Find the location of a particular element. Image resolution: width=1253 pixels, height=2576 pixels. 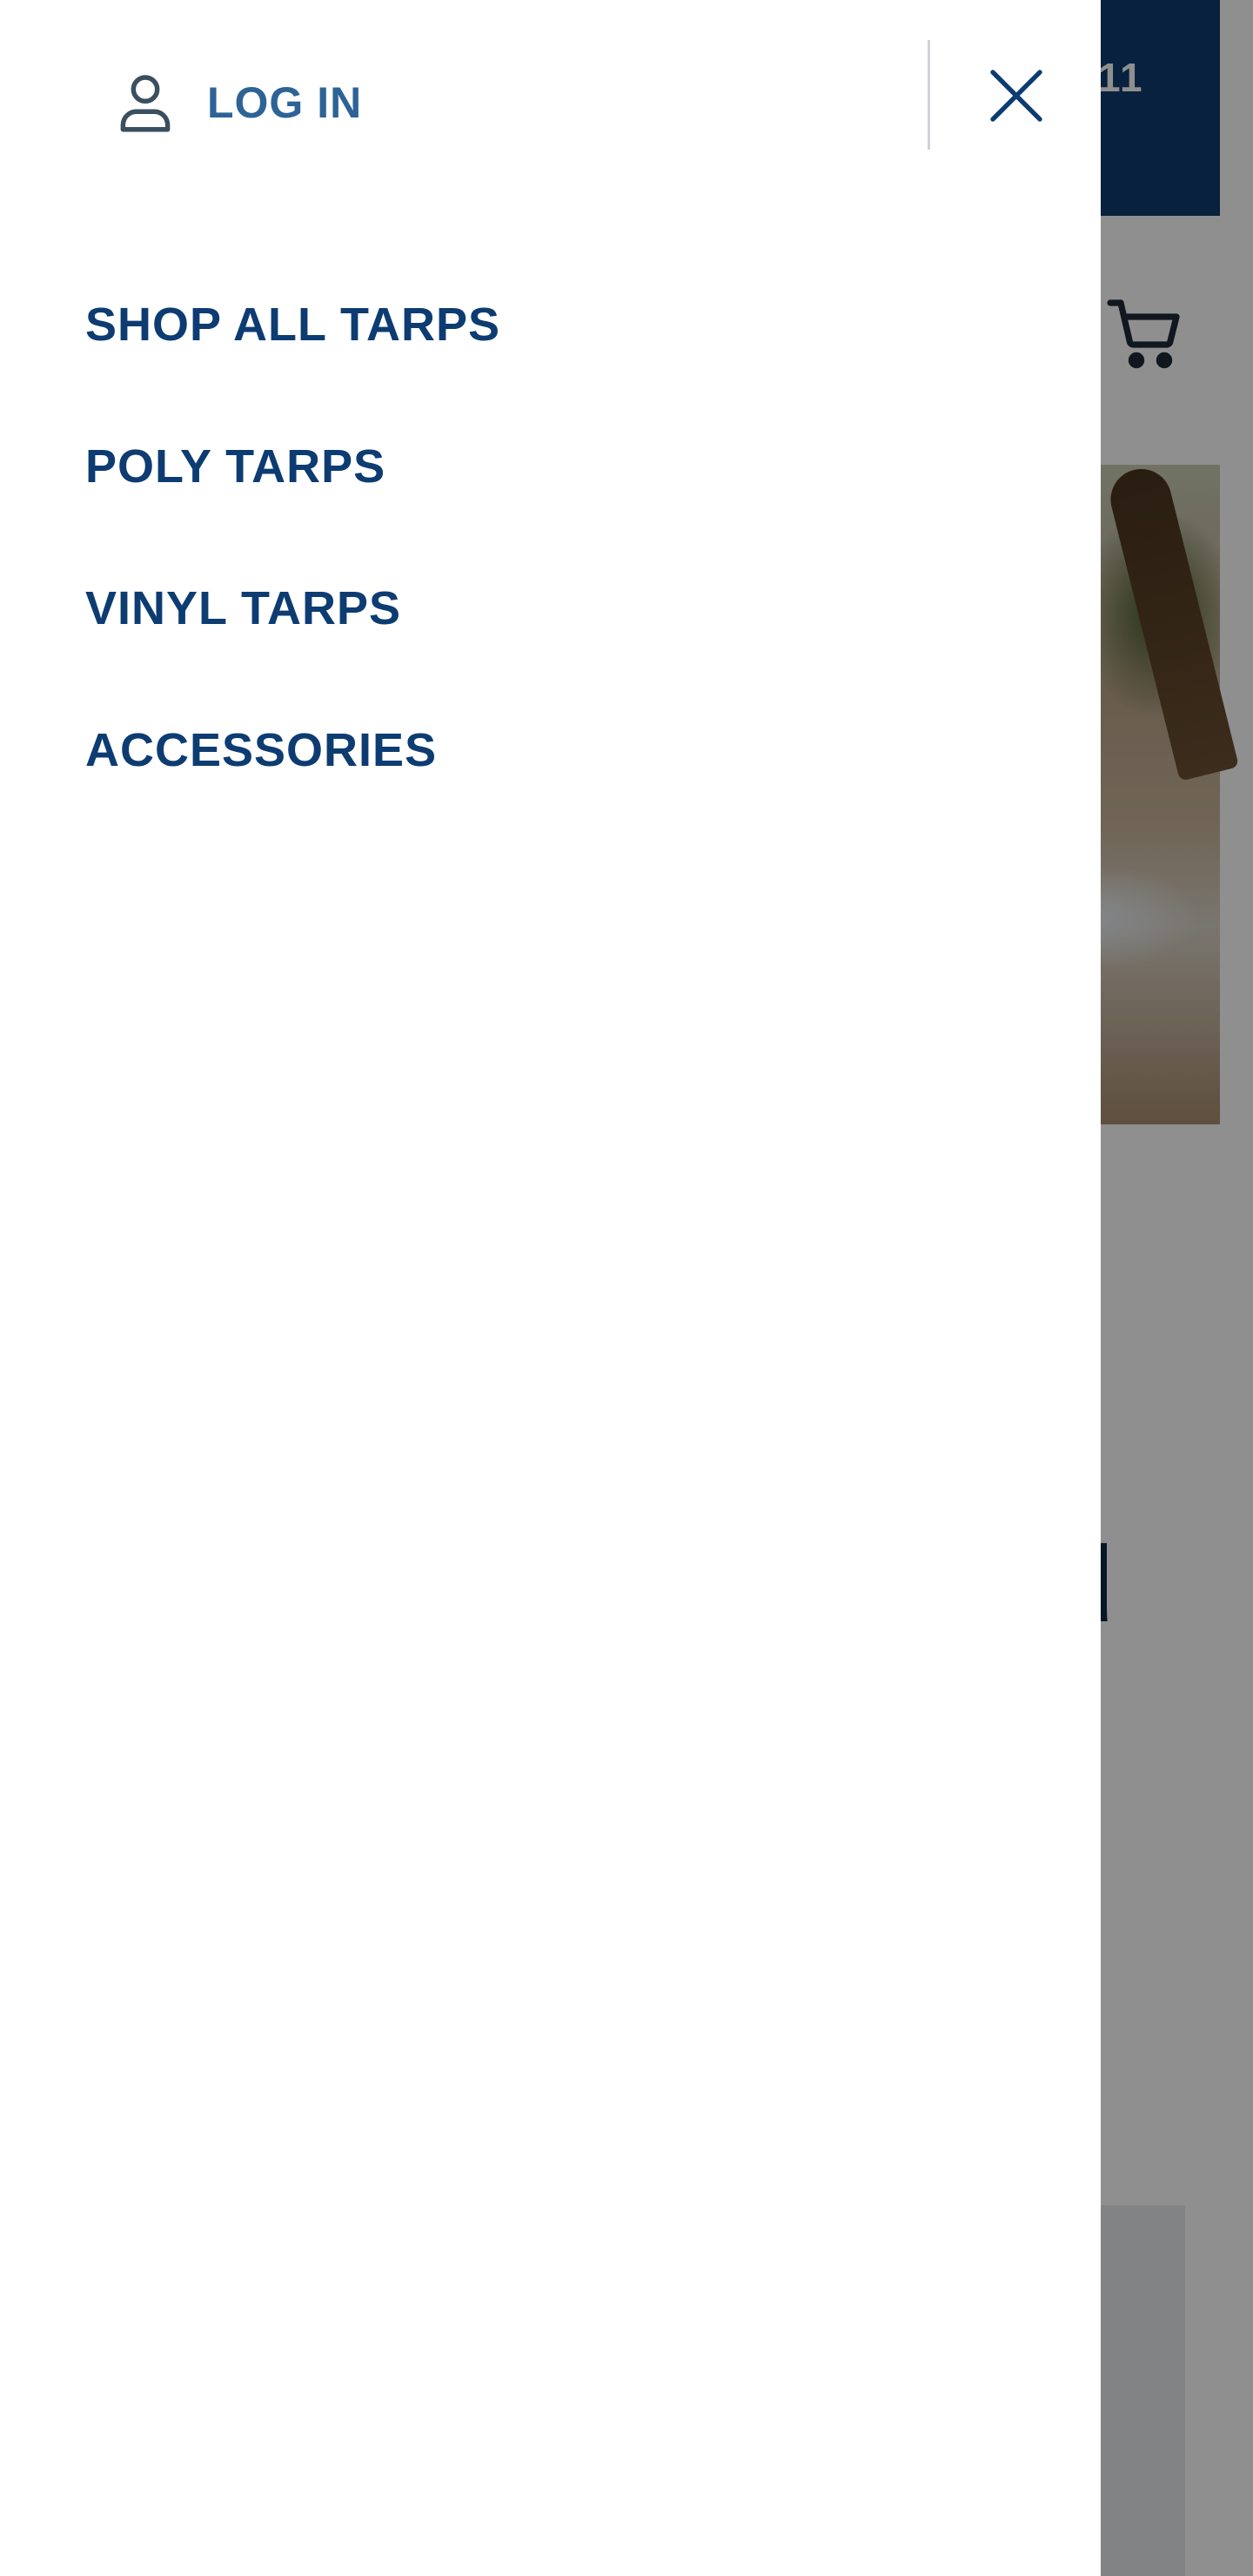

nav-link-poly-tarps: POLY TARPS is located at coordinates (235, 467).